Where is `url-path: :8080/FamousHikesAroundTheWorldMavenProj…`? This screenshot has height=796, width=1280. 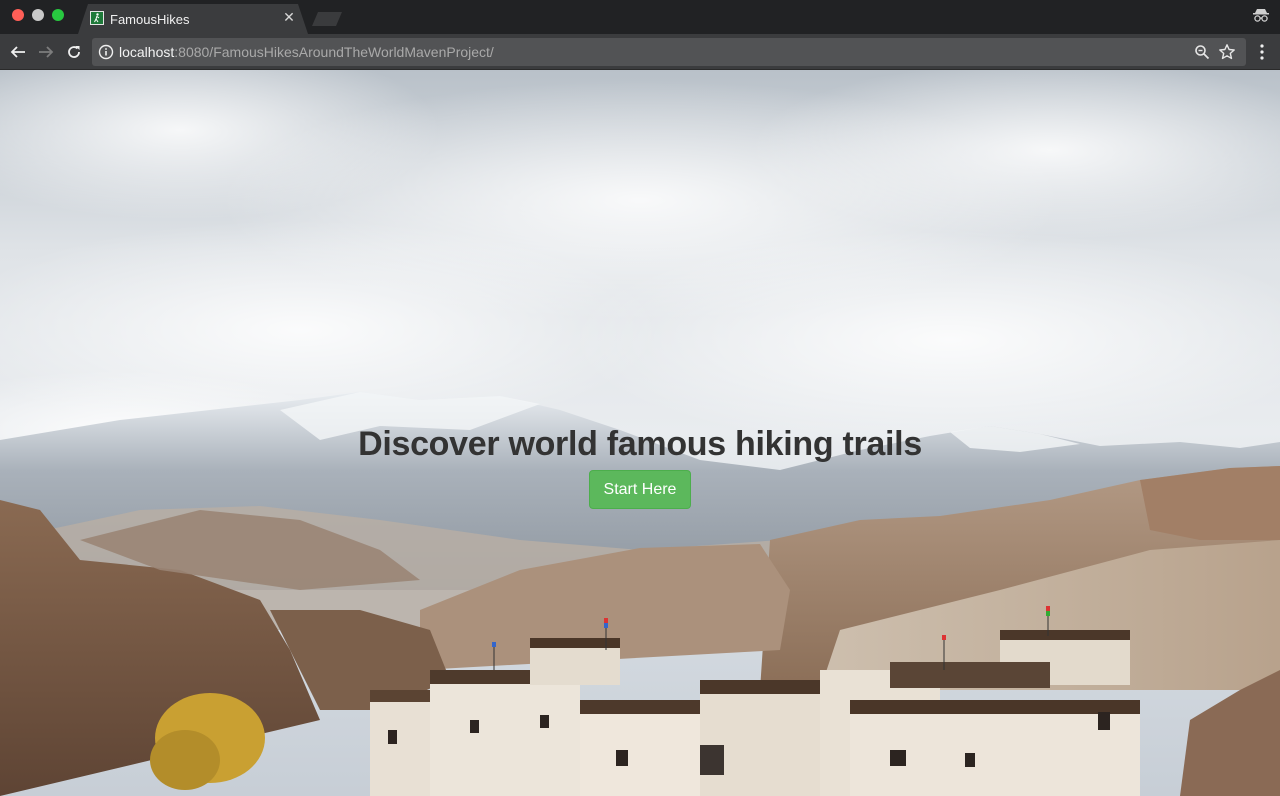 url-path: :8080/FamousHikesAroundTheWorldMavenProj… is located at coordinates (334, 52).